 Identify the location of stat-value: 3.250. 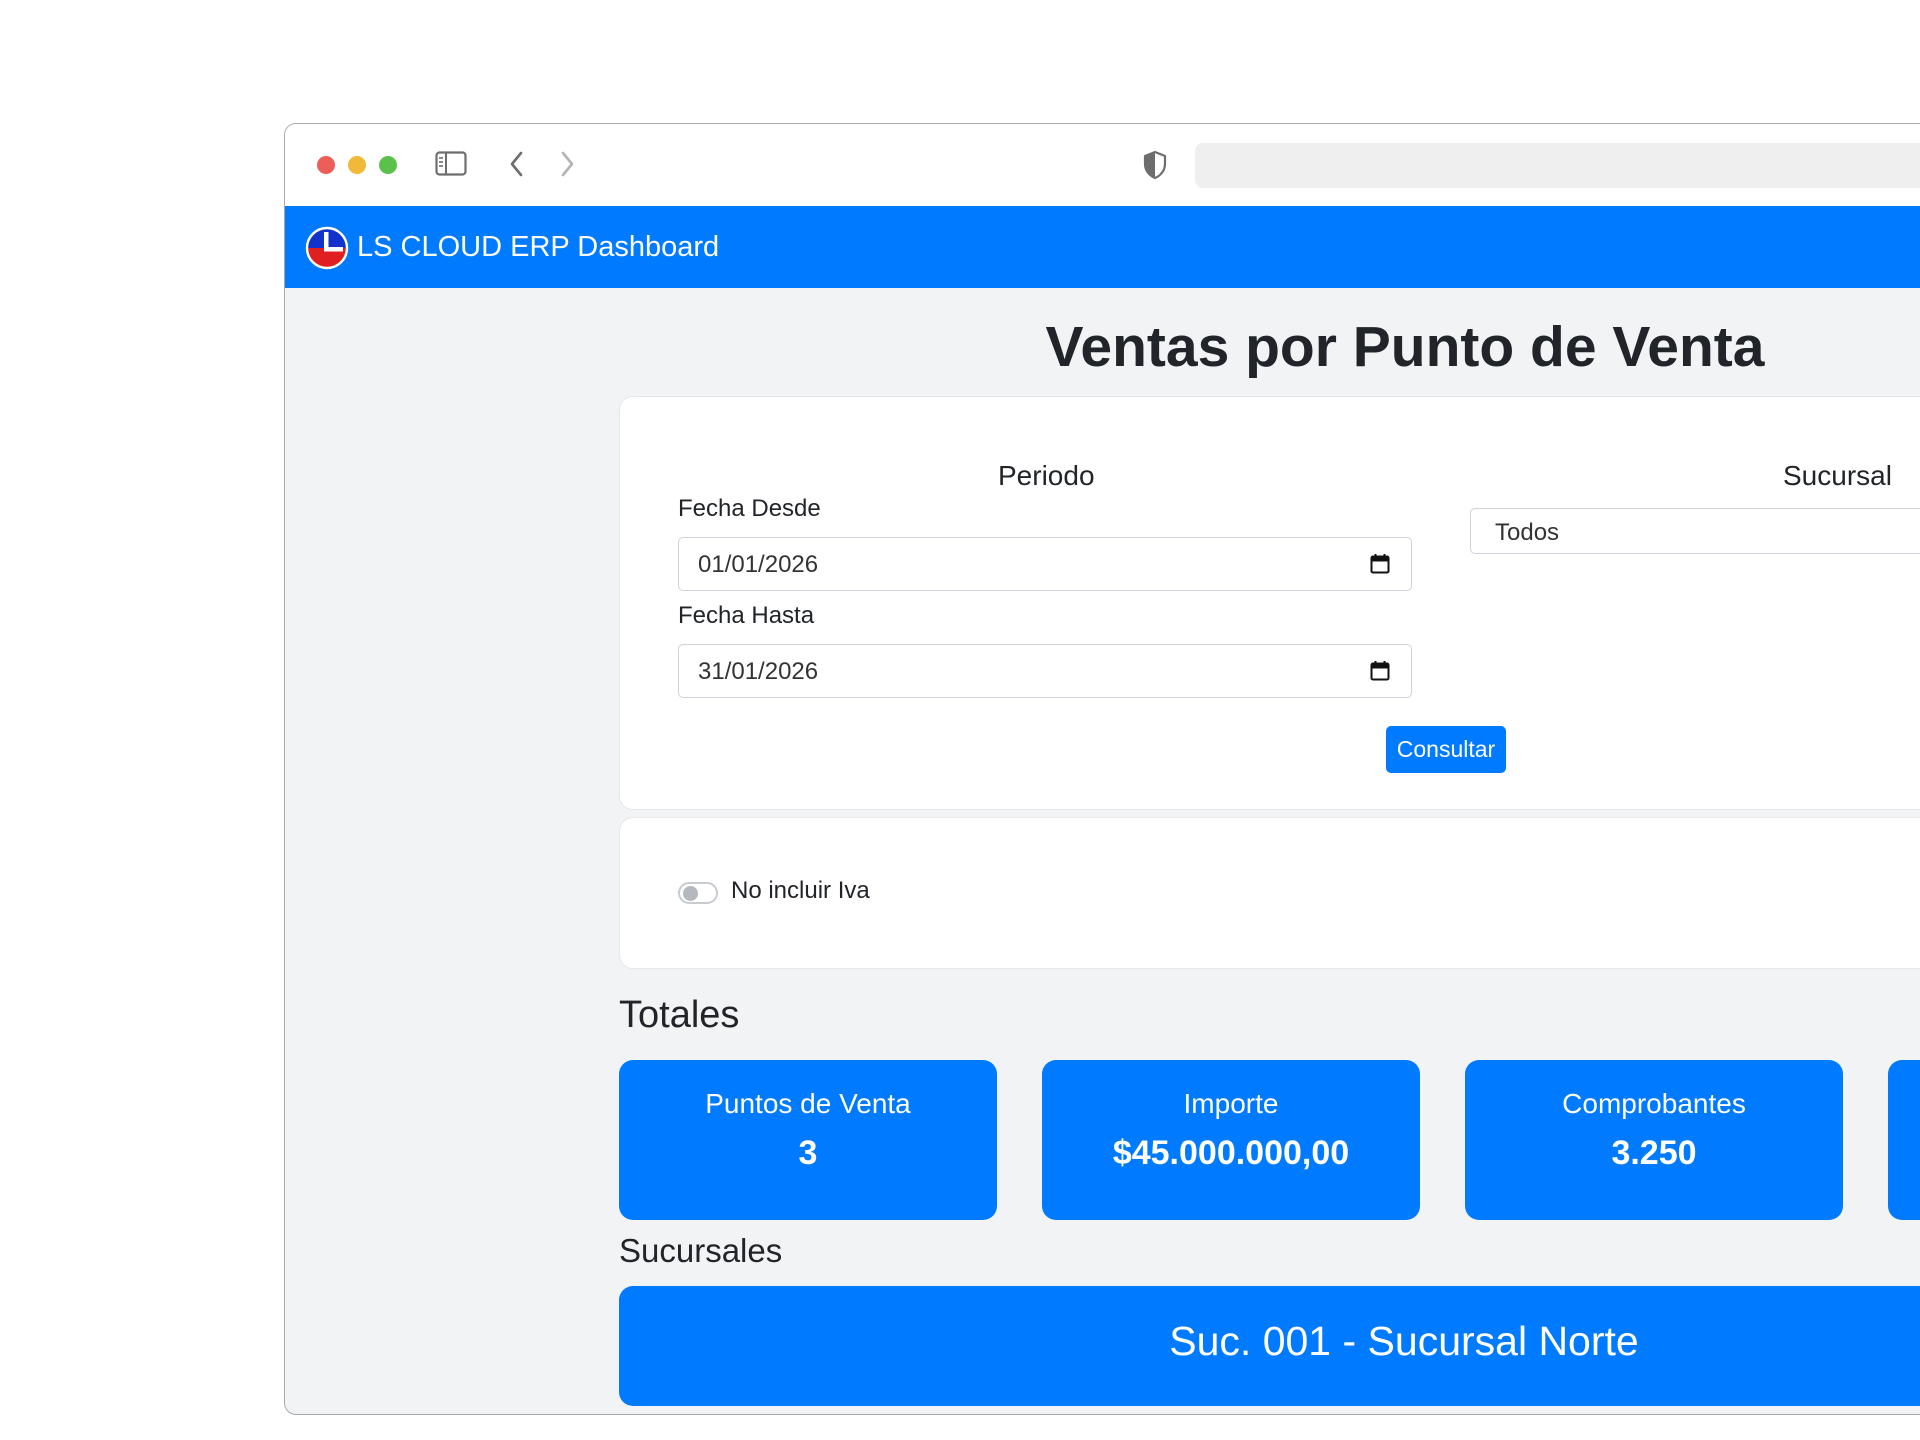
(1654, 1153).